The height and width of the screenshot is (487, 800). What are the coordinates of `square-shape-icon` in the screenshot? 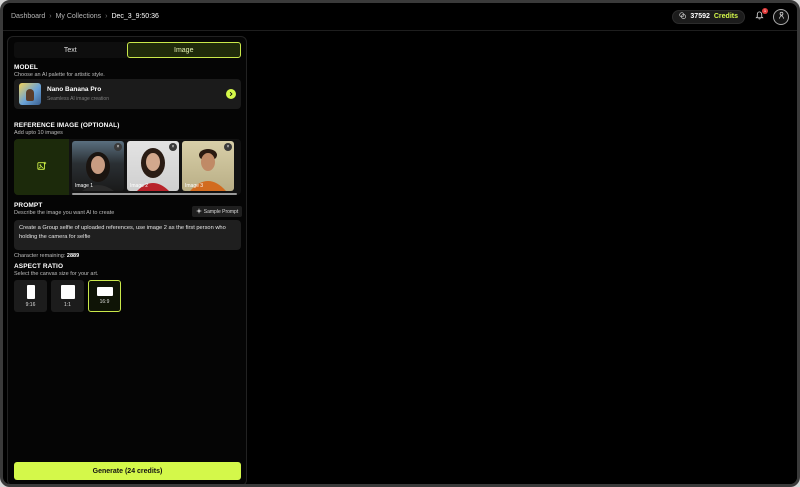 It's located at (67, 291).